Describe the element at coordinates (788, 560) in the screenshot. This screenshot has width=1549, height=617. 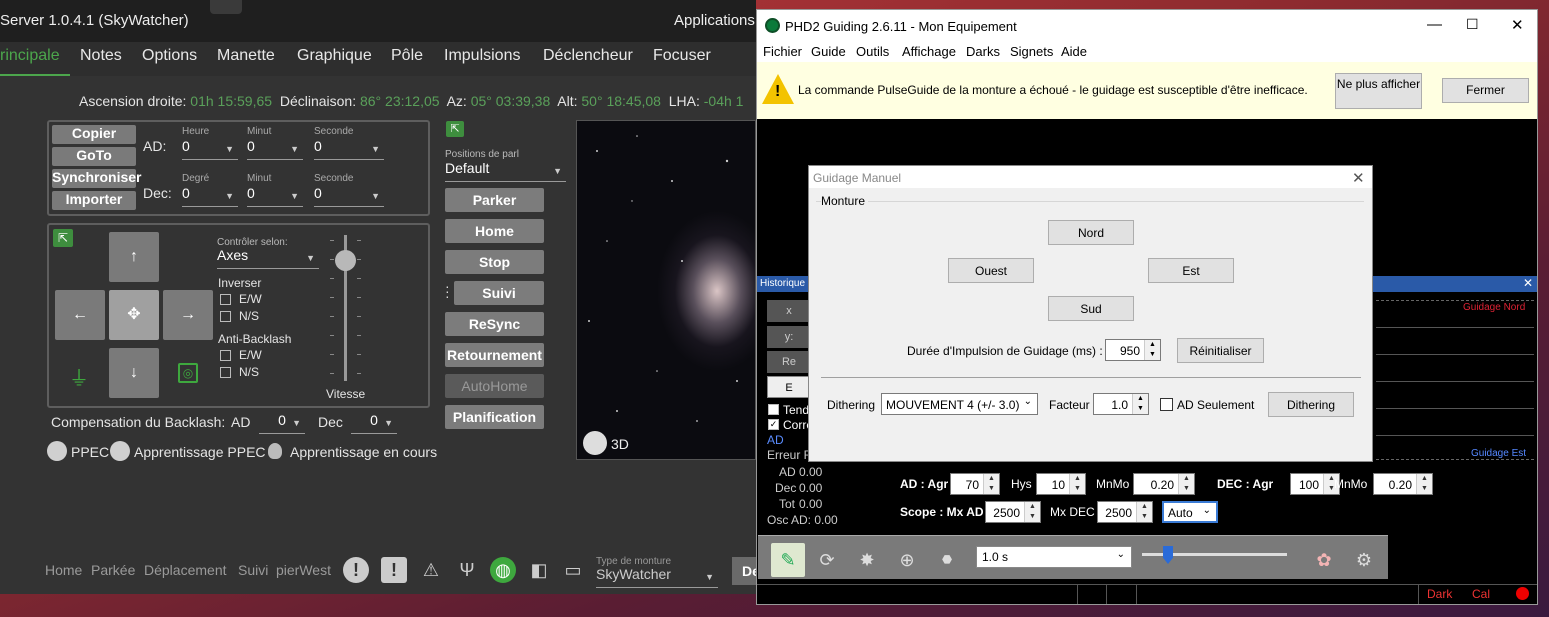
I see `loop-pencil-icon: ✎` at that location.